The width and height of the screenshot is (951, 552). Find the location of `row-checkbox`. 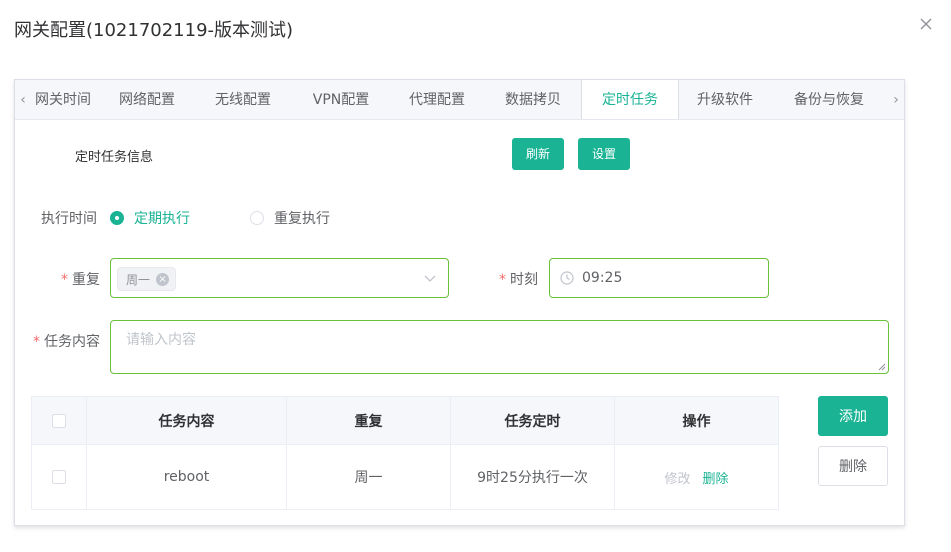

row-checkbox is located at coordinates (59, 477).